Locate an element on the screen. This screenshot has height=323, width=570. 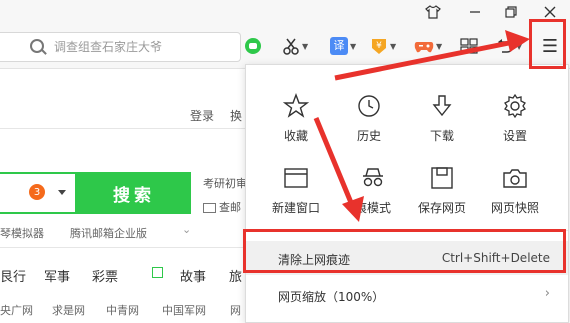
arrow-to-menu is located at coordinates (424, 60).